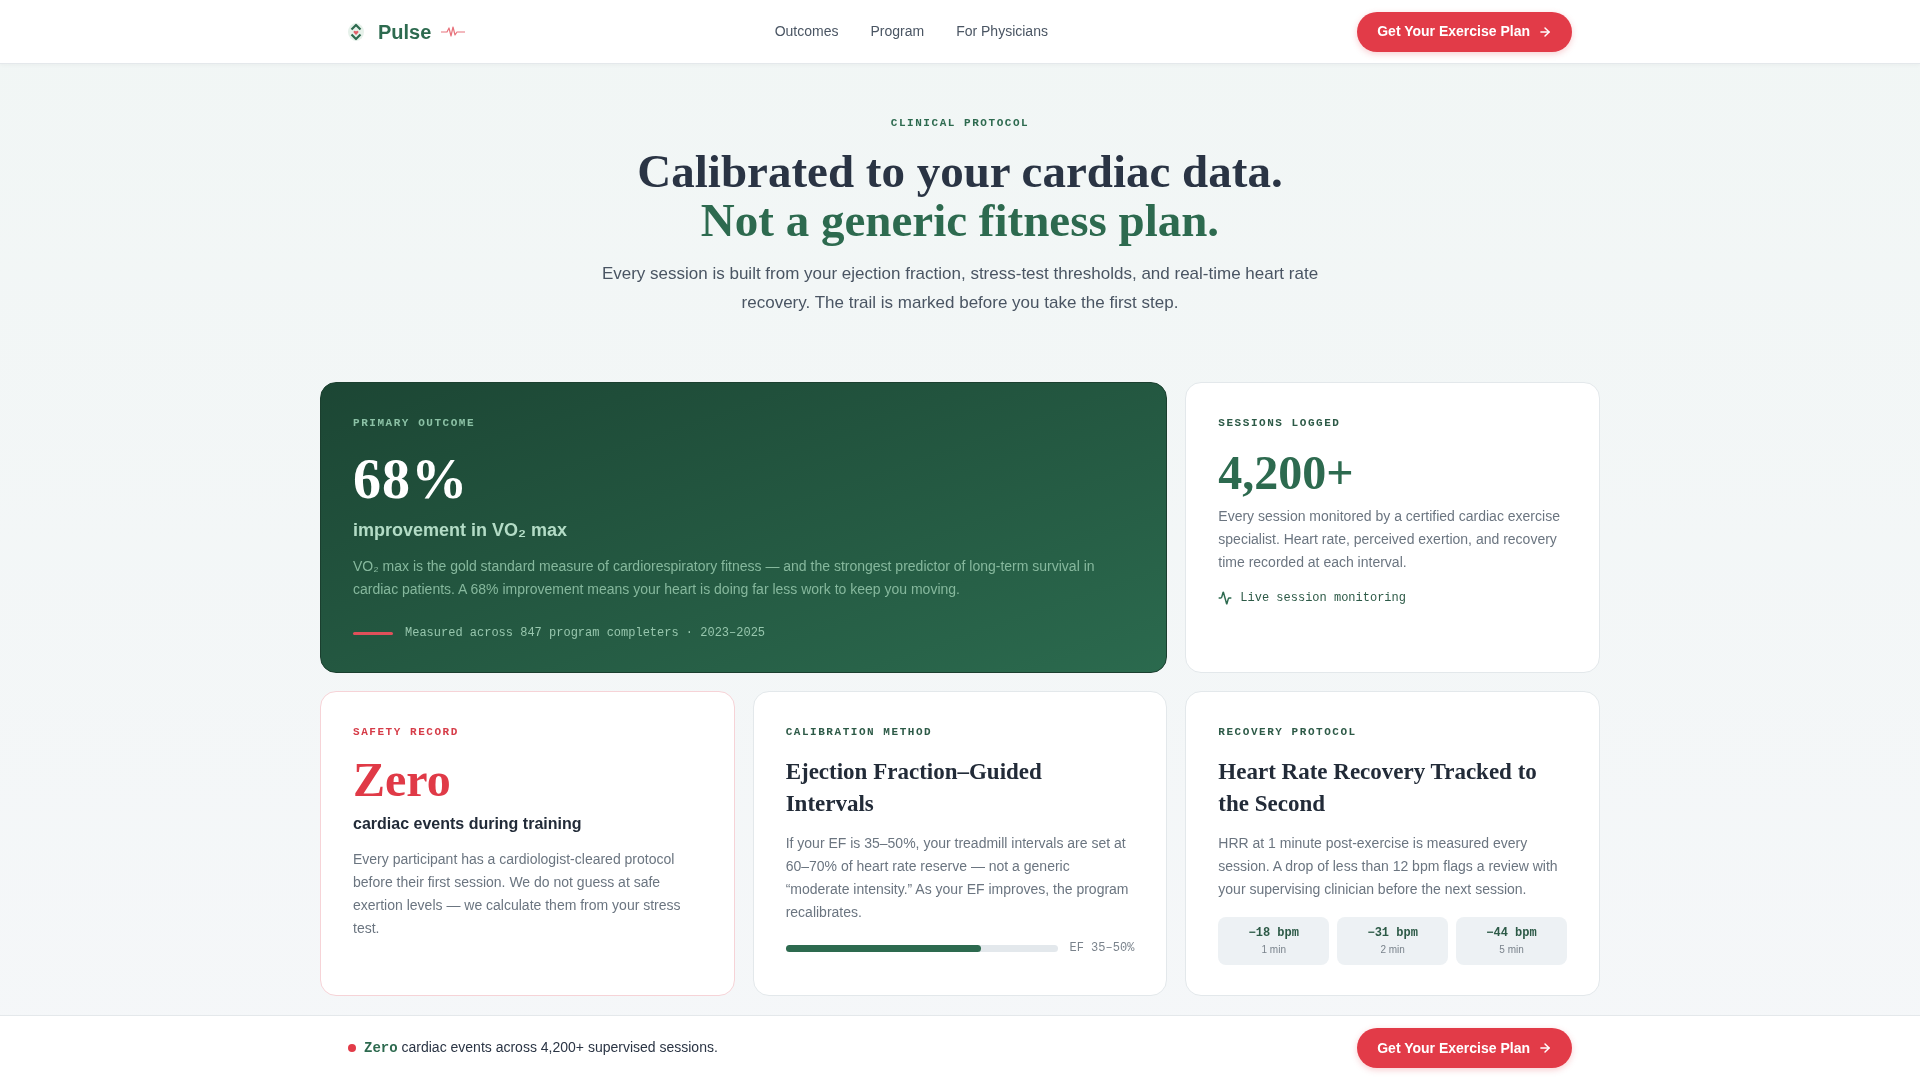  What do you see at coordinates (1102, 948) in the screenshot?
I see `progress-reading: EF 35–50%` at bounding box center [1102, 948].